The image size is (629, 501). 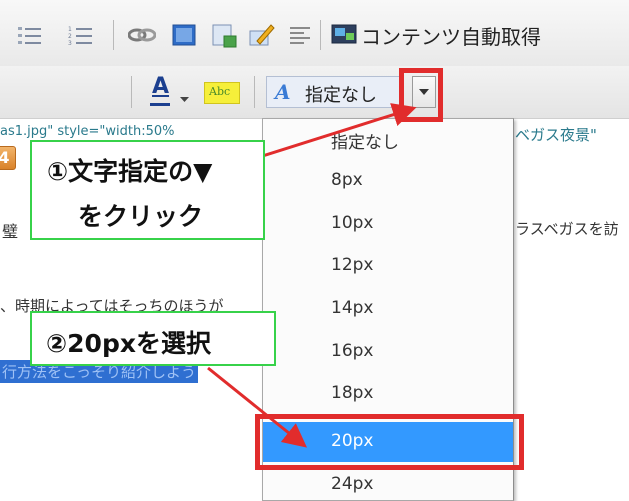 I want to click on image-icon, so click(x=184, y=37).